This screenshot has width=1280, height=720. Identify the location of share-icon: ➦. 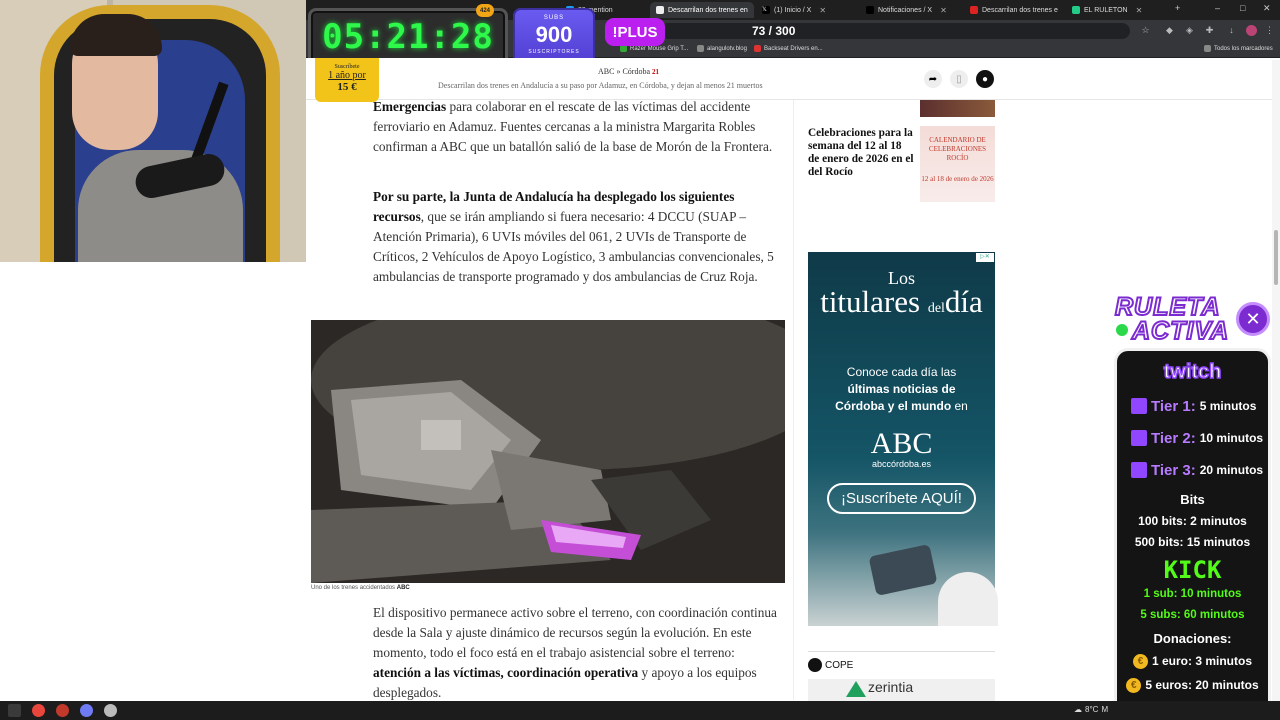
(933, 79).